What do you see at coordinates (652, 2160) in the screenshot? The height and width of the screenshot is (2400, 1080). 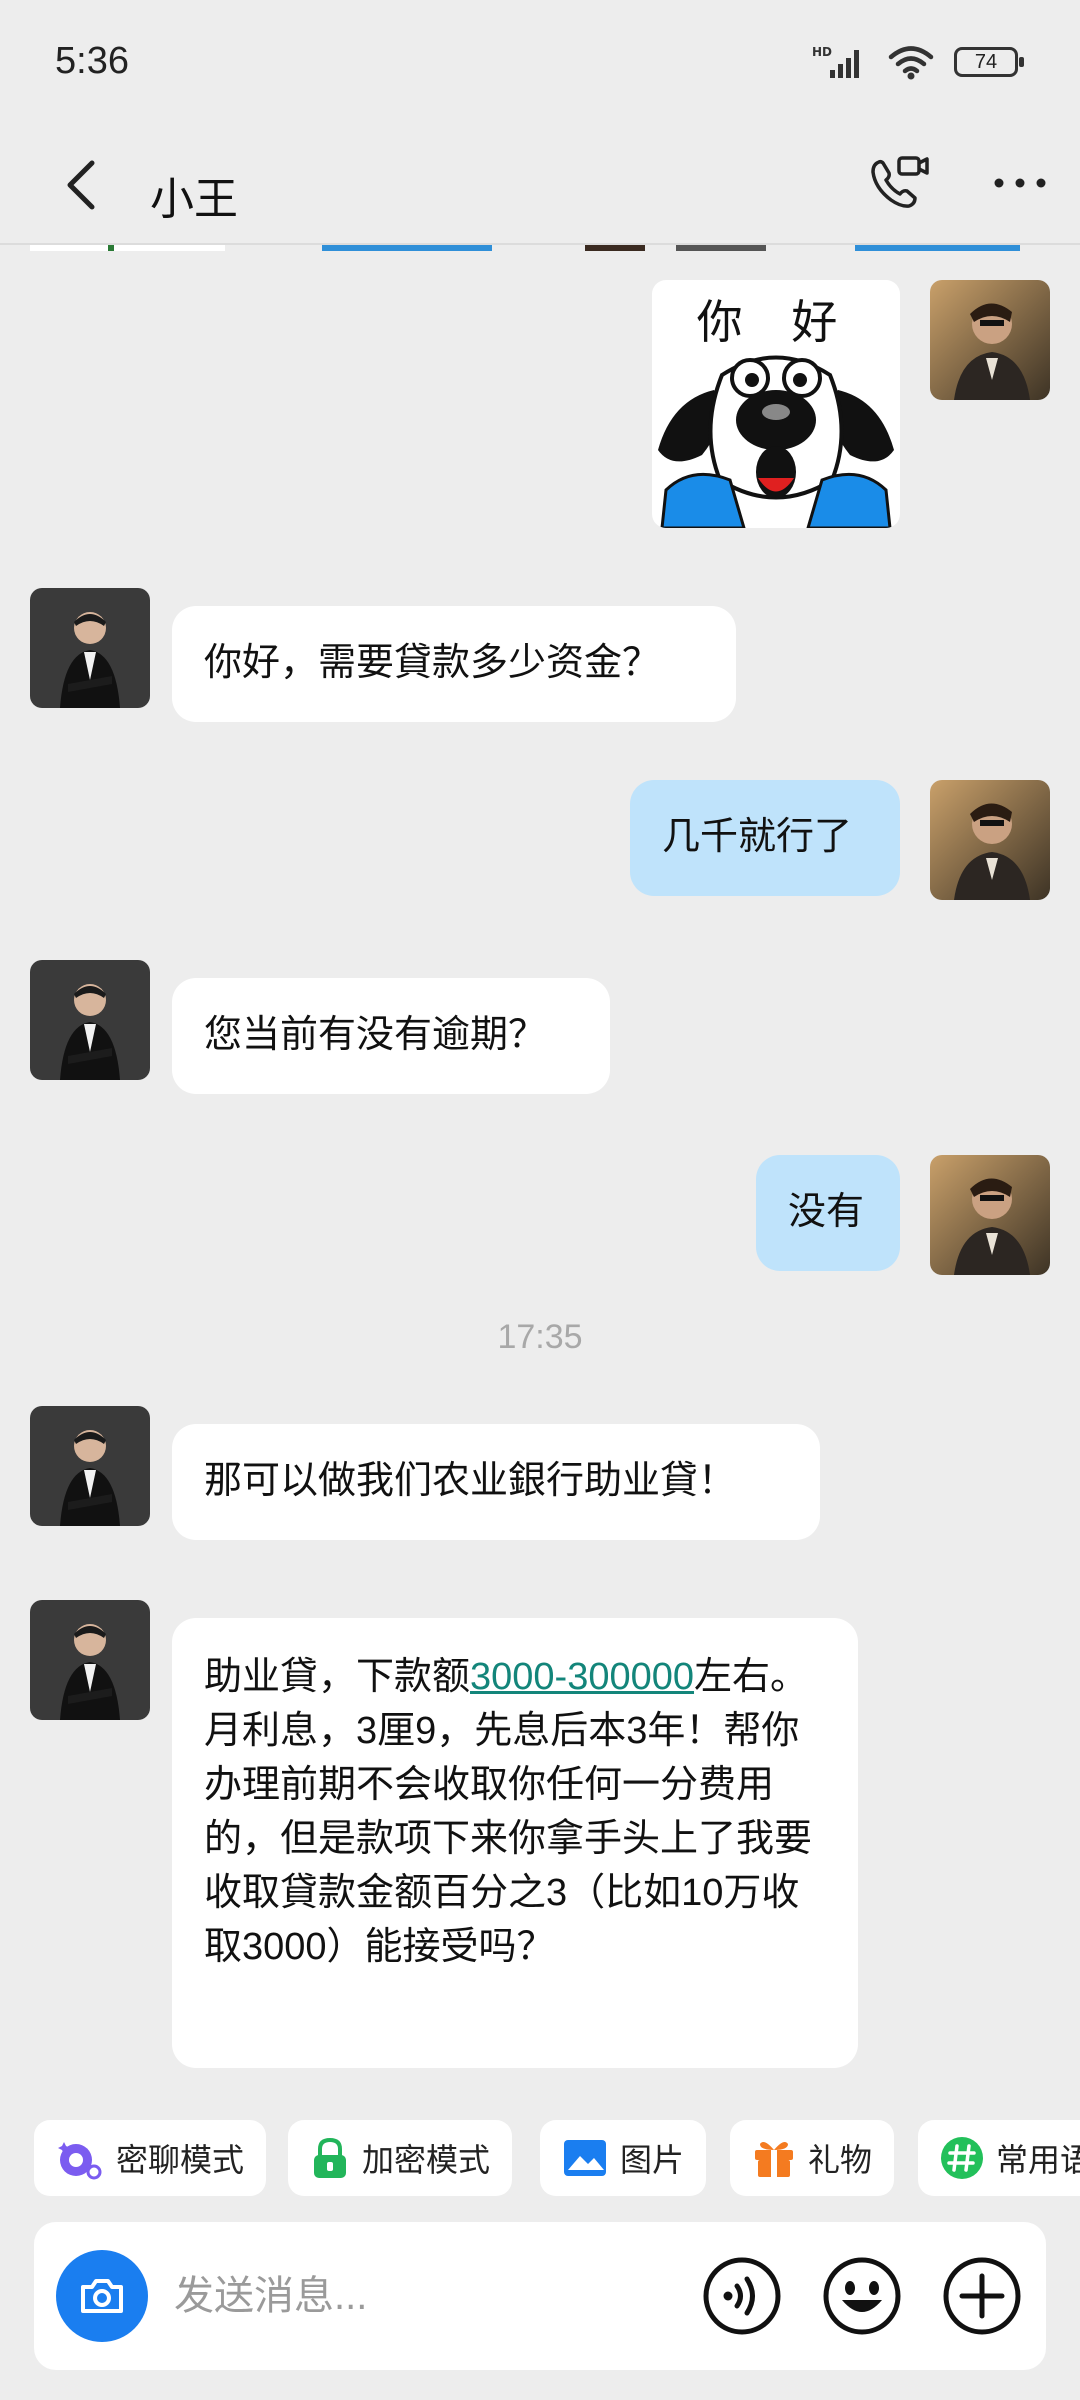 I see `chip-label: 图片` at bounding box center [652, 2160].